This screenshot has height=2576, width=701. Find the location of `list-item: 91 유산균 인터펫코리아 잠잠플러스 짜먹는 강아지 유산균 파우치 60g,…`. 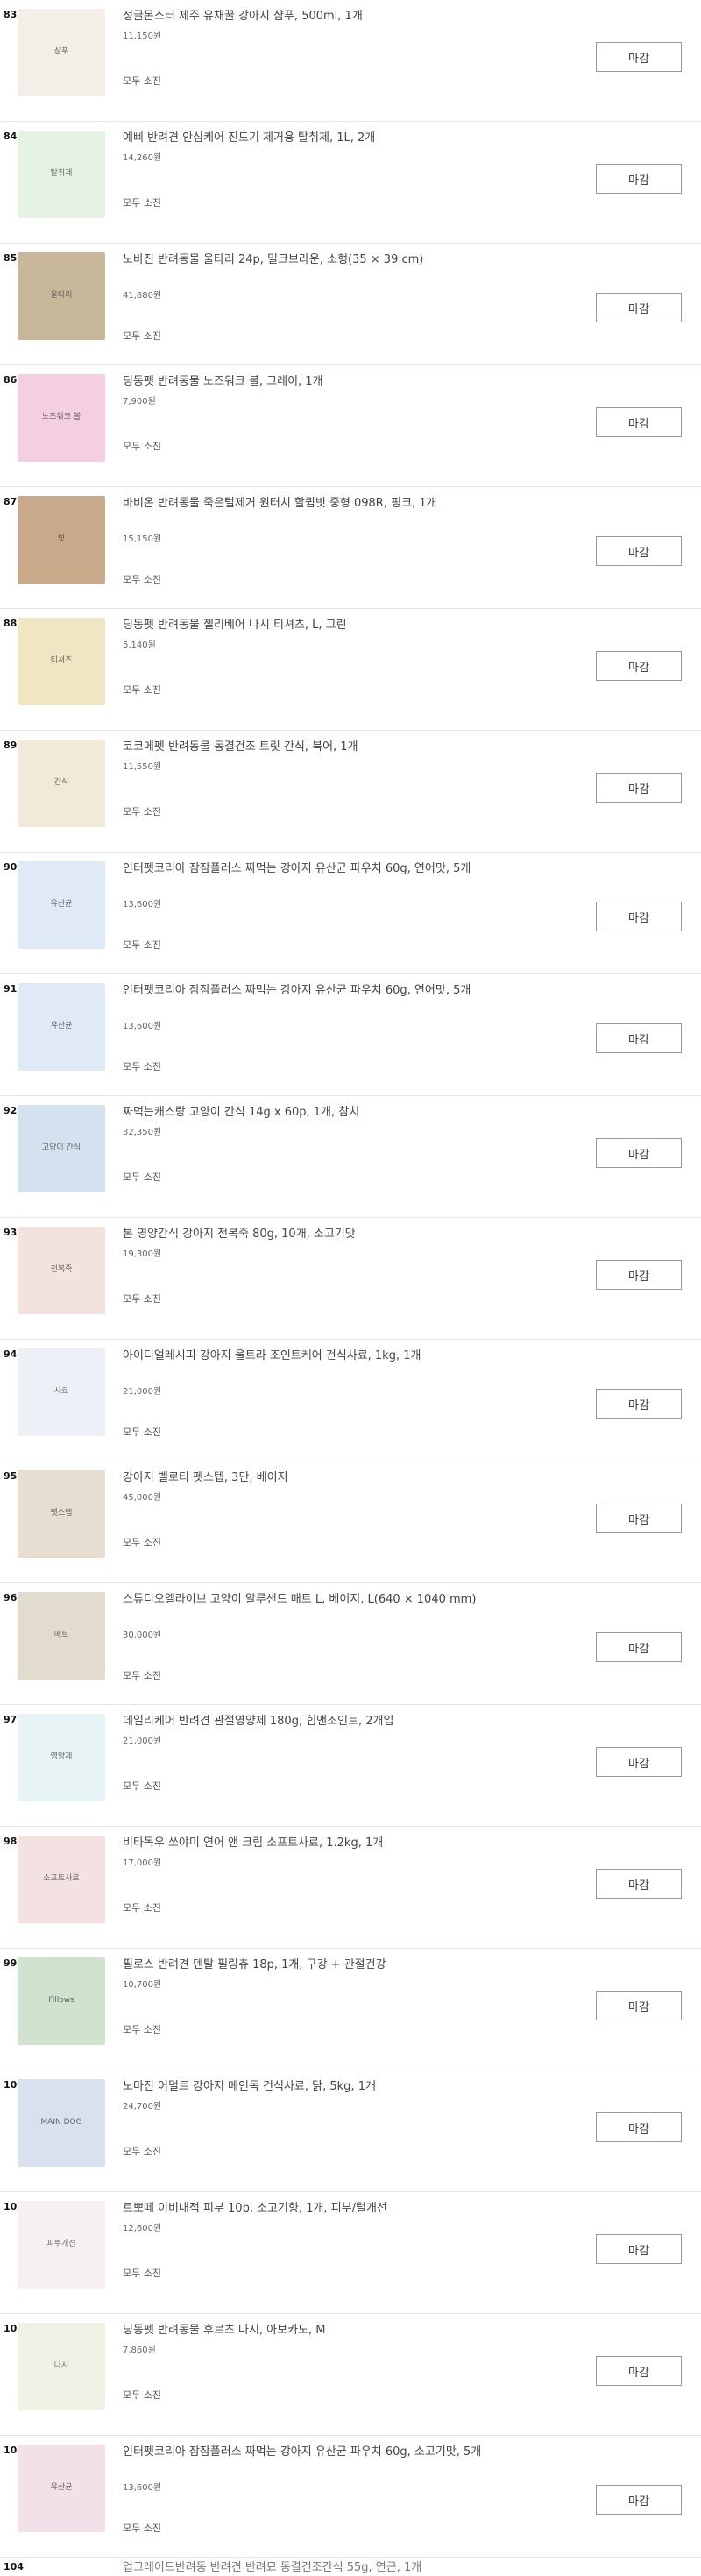

list-item: 91 유산균 인터펫코리아 잠잠플러스 짜먹는 강아지 유산균 파우치 60g,… is located at coordinates (350, 1035).